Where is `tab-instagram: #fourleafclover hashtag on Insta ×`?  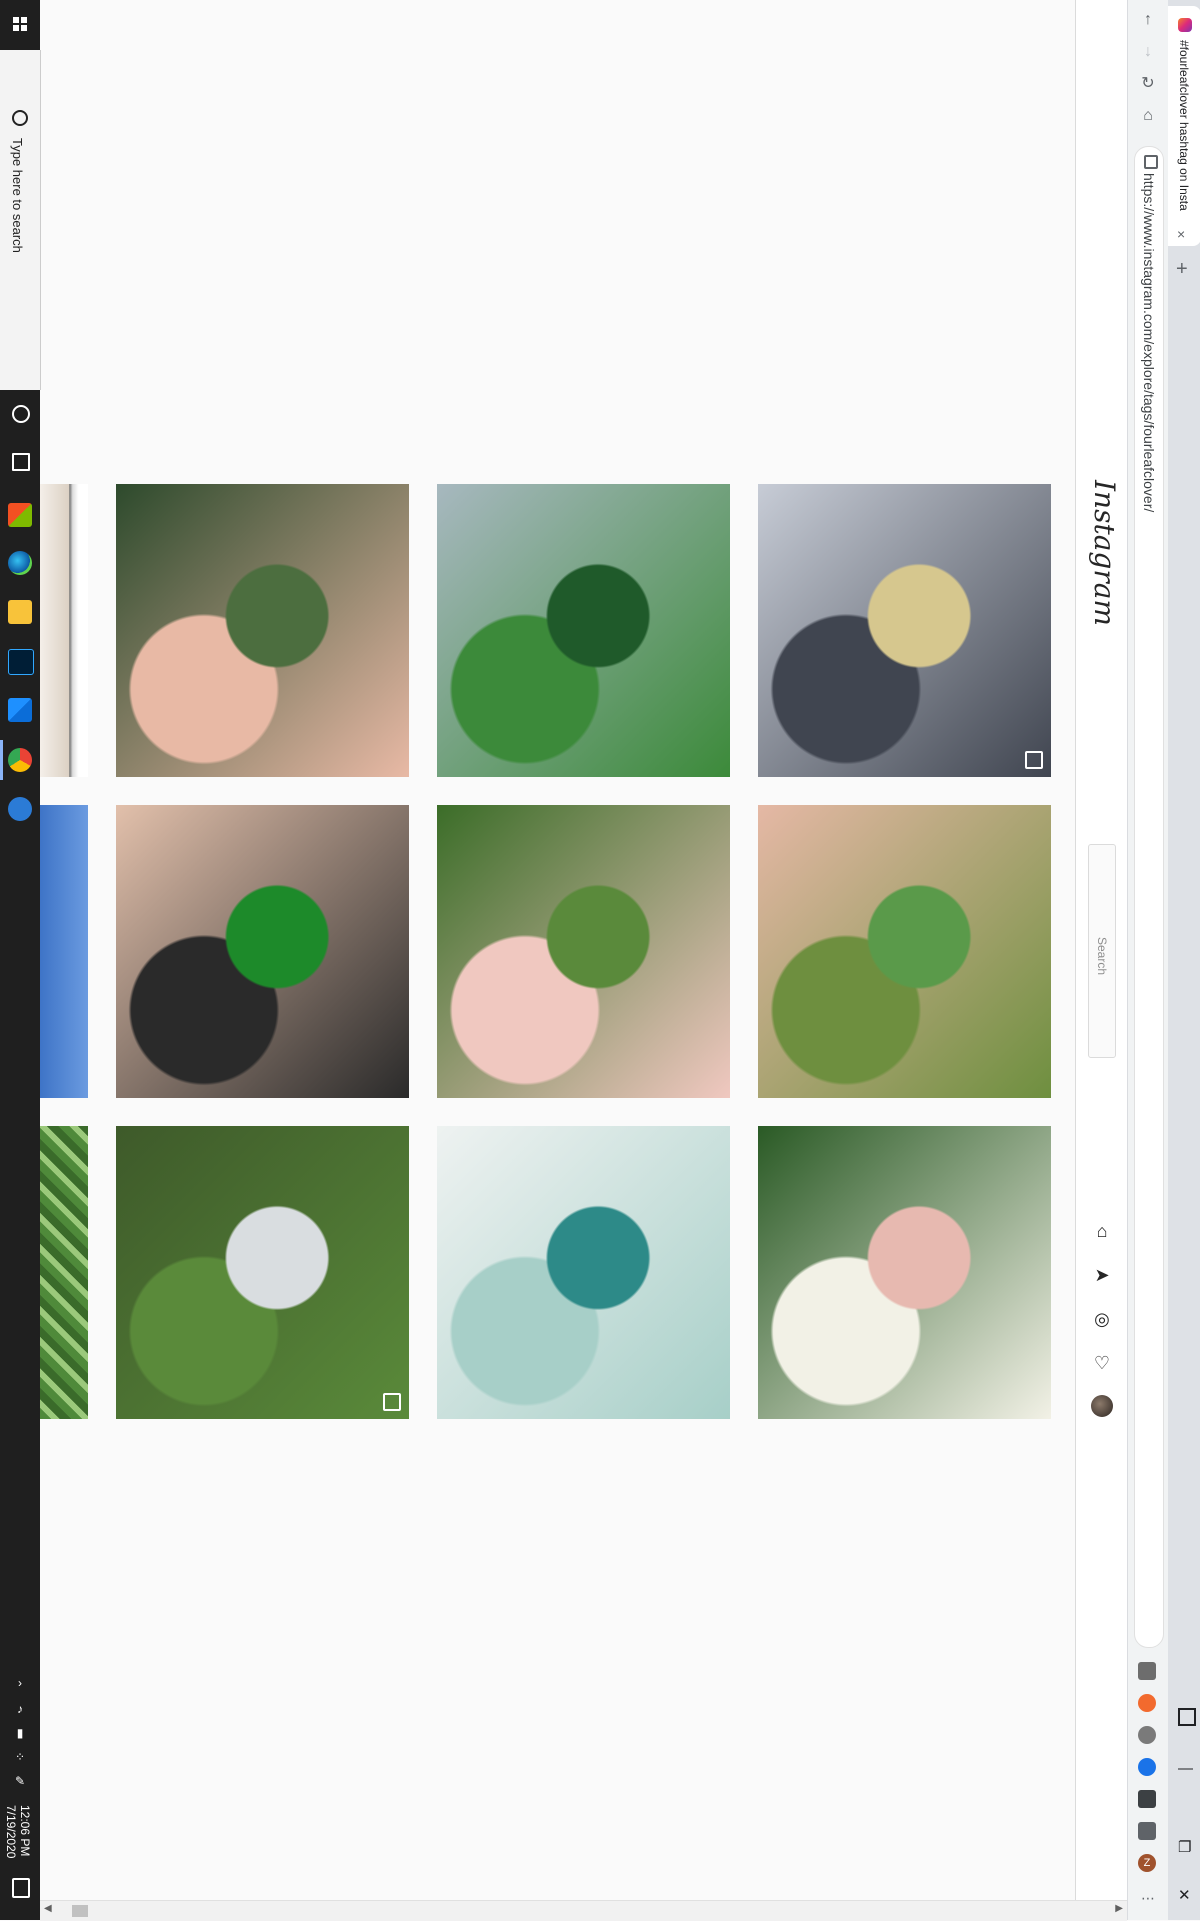 tab-instagram: #fourleafclover hashtag on Insta × is located at coordinates (1184, 126).